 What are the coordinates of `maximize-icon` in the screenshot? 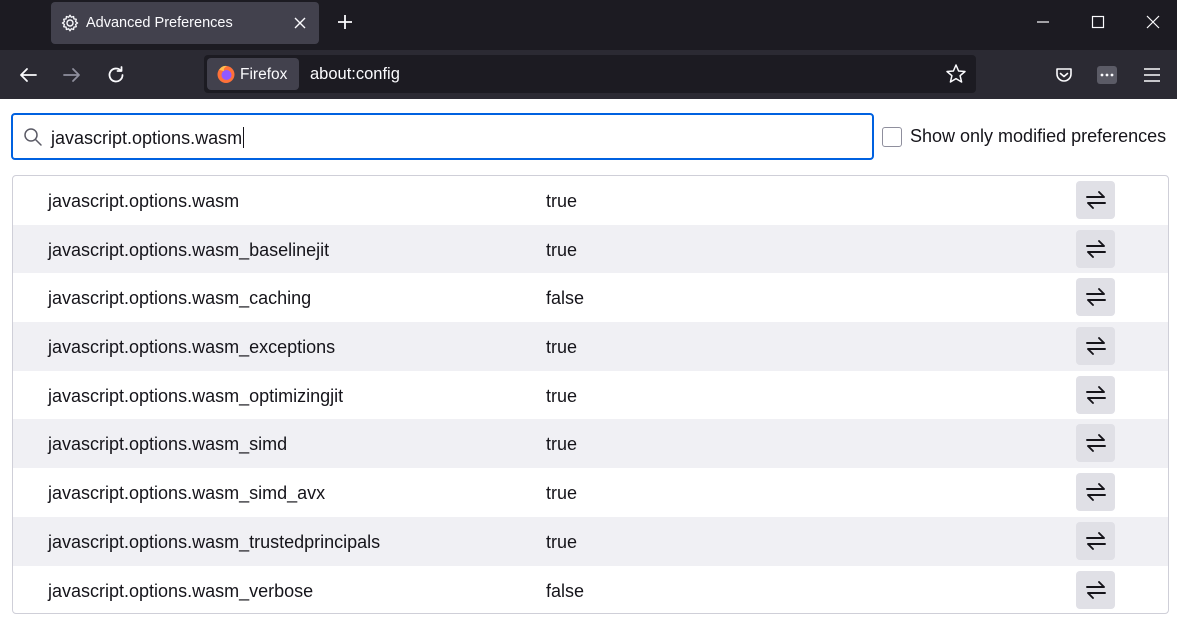 It's located at (1098, 22).